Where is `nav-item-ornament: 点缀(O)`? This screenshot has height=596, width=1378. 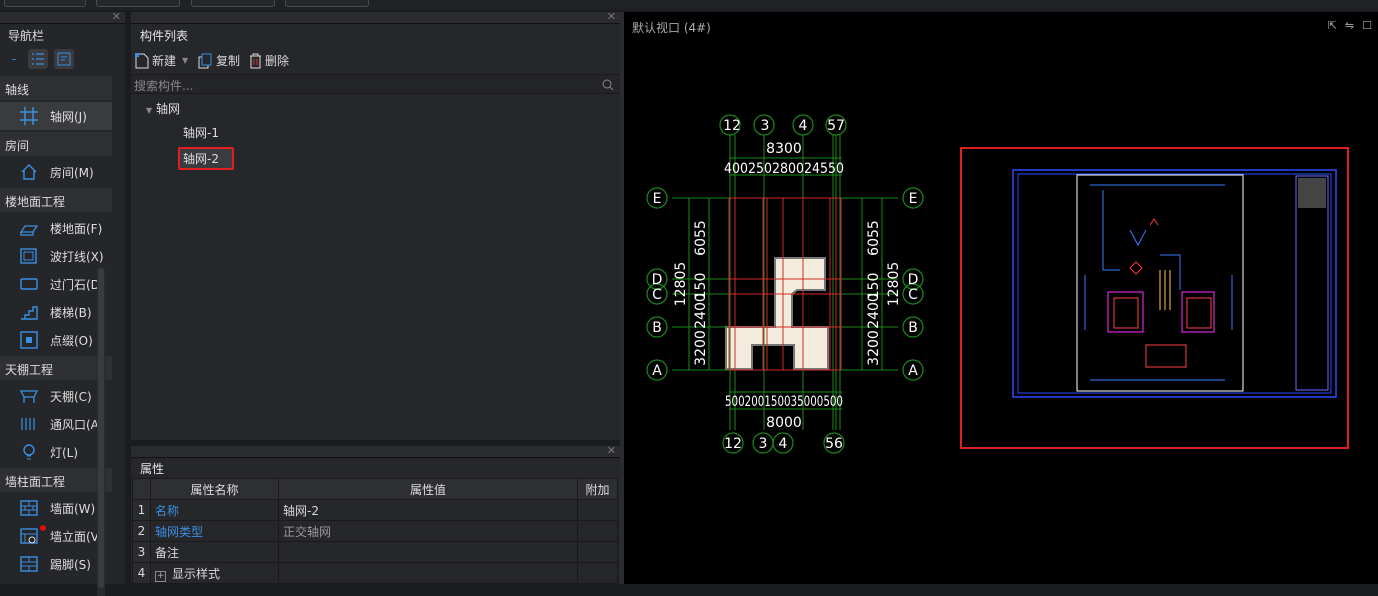 nav-item-ornament: 点缀(O) is located at coordinates (56, 340).